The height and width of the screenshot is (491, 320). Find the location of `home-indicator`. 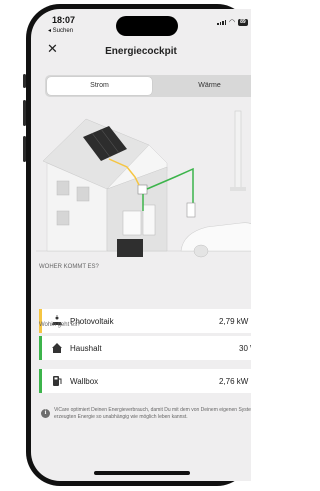

home-indicator is located at coordinates (142, 473).